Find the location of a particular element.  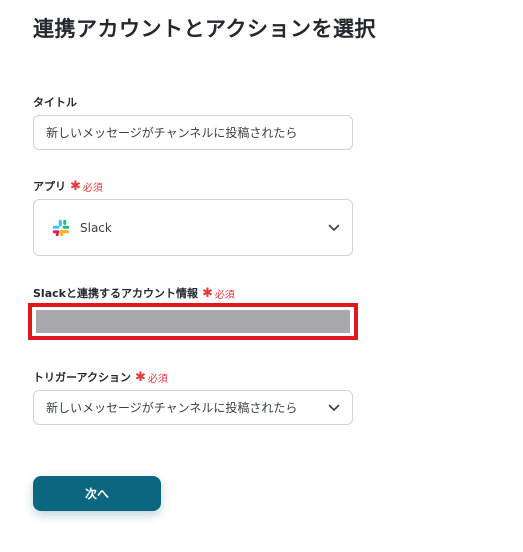

app-field-label: アプリ ✱ 必須 is located at coordinates (68, 186).